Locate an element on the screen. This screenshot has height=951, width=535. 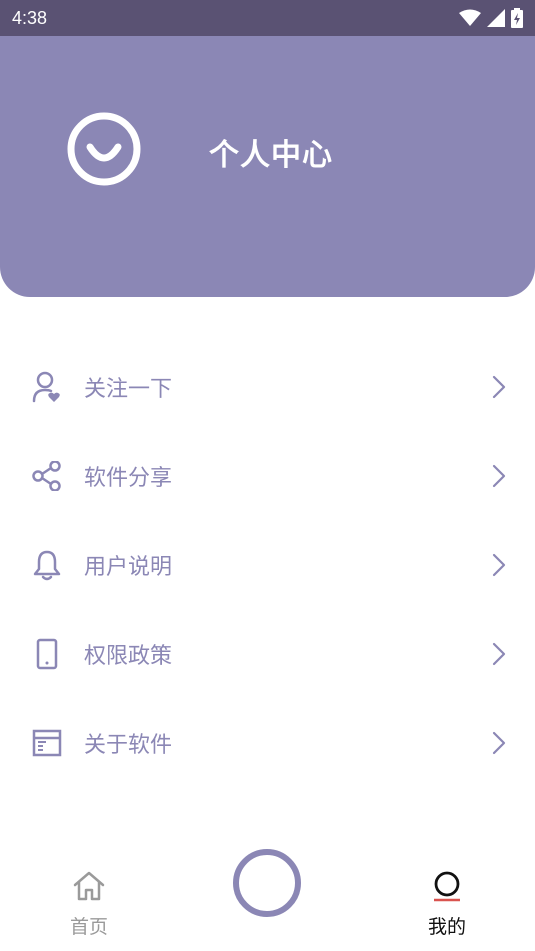
wifi-icon is located at coordinates (470, 17).